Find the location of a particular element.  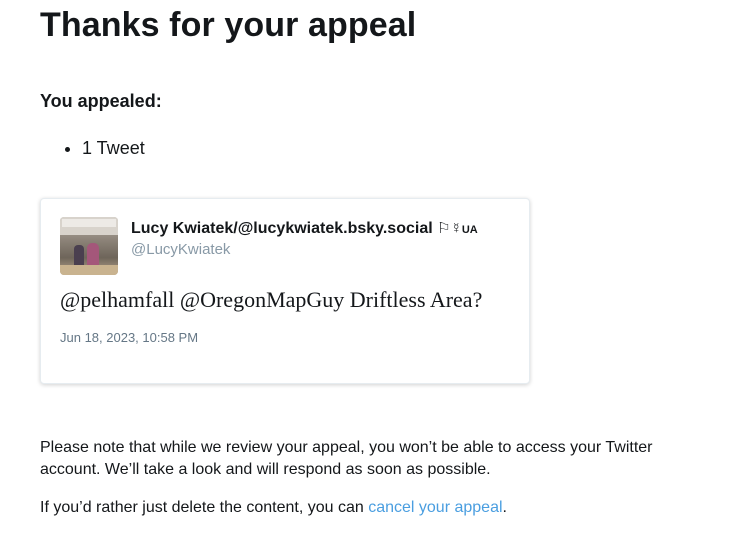

tweet-timestamp: Jun 18, 2023, 10:58 PM is located at coordinates (129, 337).